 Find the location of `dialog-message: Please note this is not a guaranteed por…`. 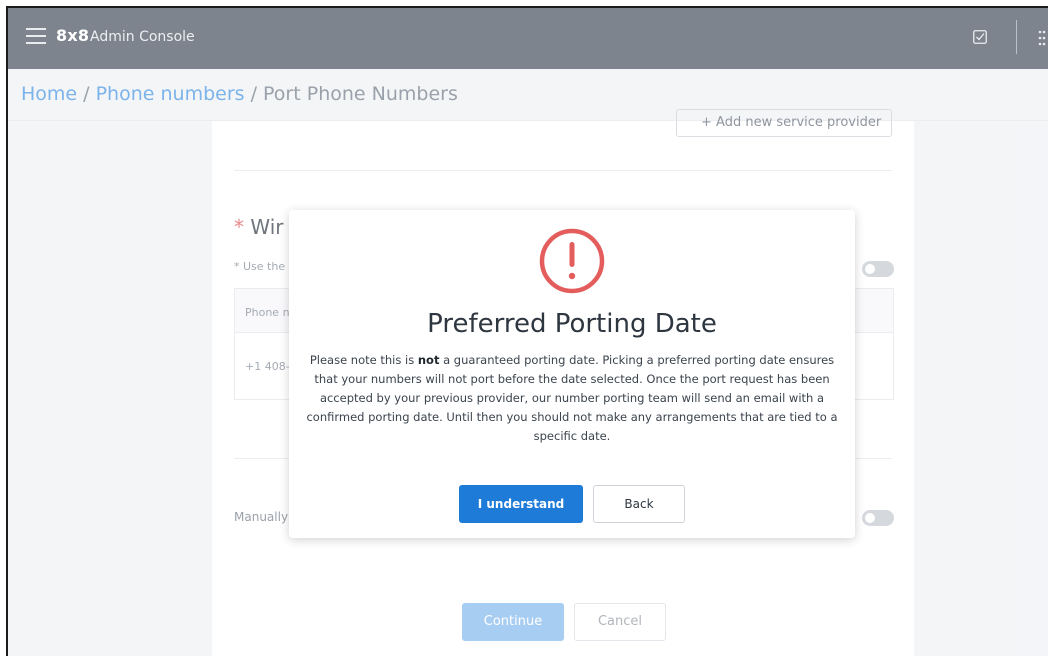

dialog-message: Please note this is not a guaranteed por… is located at coordinates (572, 398).